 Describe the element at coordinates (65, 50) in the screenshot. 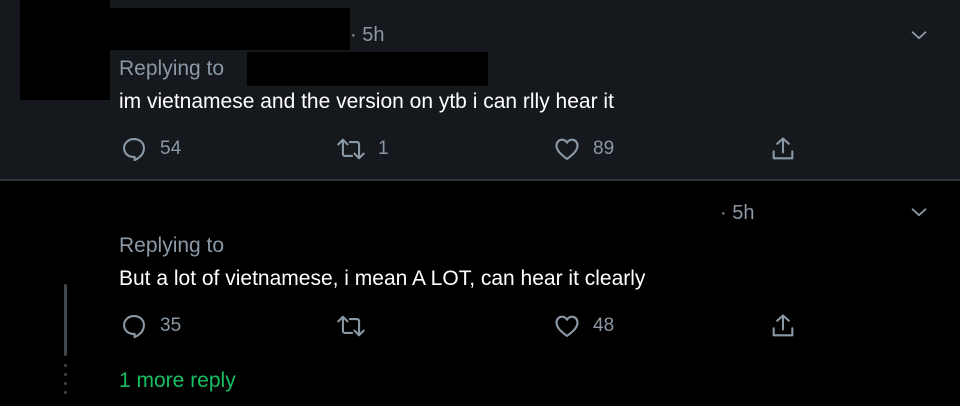

I see `redacted-avatar` at that location.